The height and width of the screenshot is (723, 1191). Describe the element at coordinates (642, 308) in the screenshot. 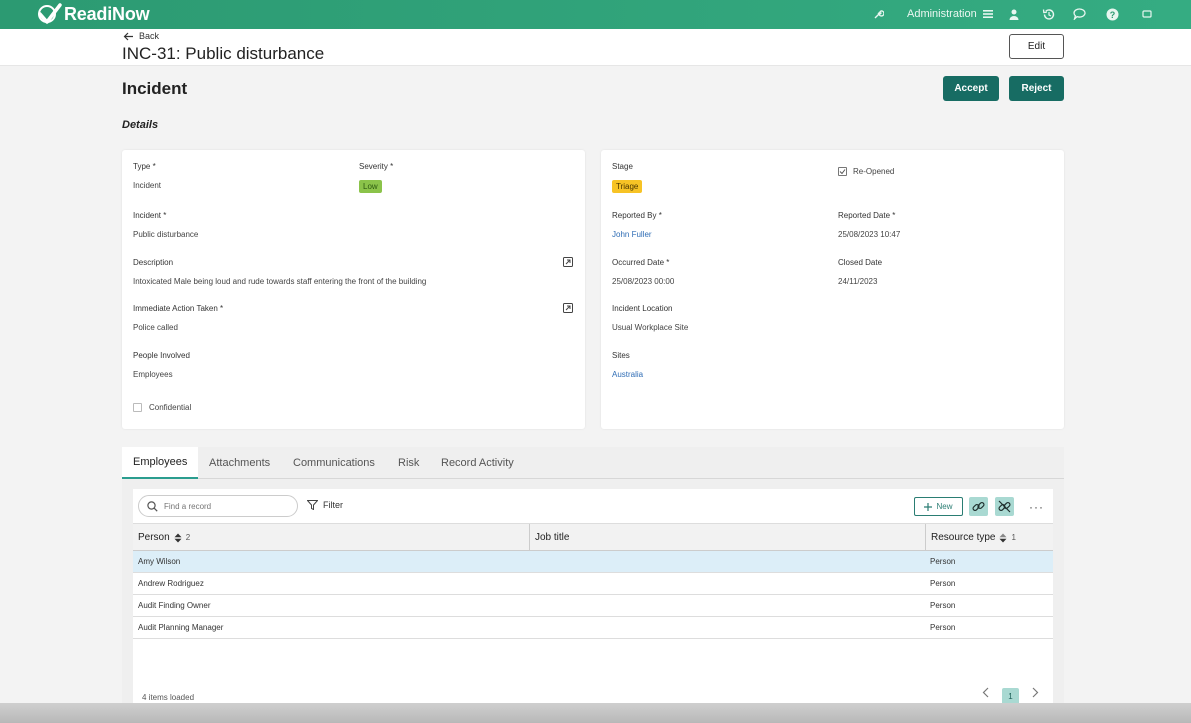

I see `location-label: Incident Location` at that location.